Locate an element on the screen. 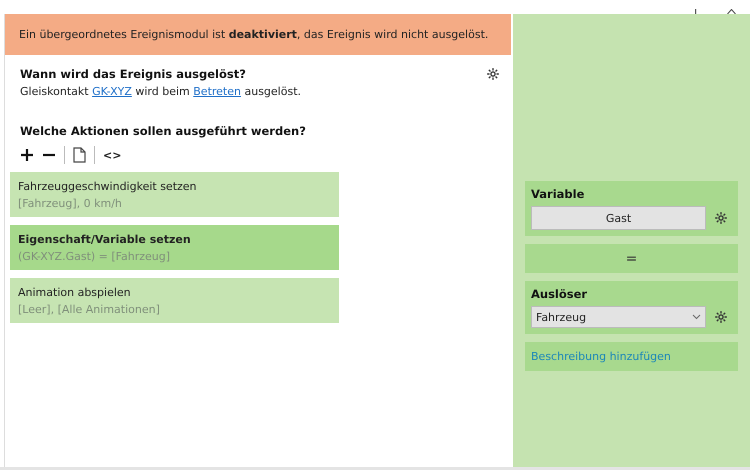  section-heading: Wann wird das Ereignis ausgelöst? is located at coordinates (133, 74).